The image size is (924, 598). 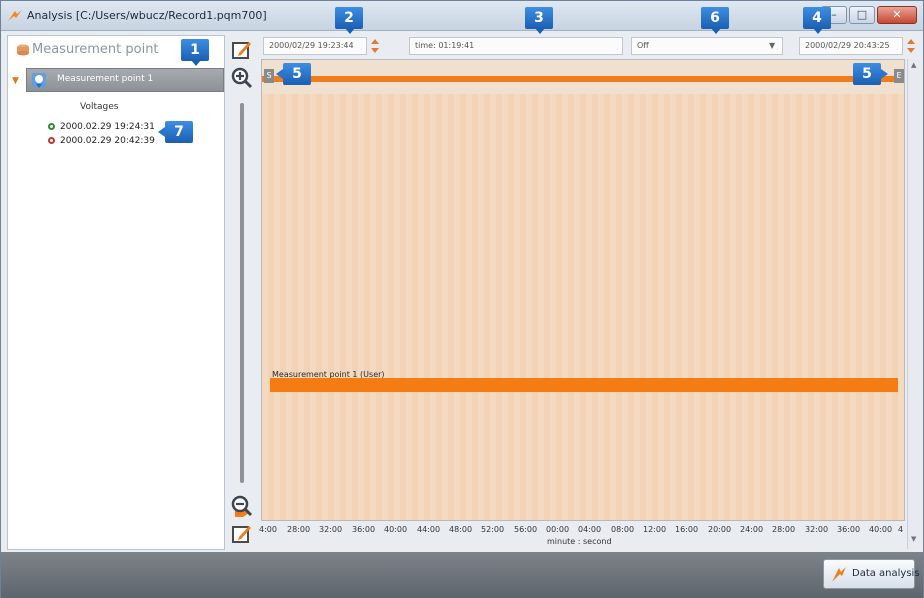 I want to click on mode-select: Off, so click(x=707, y=46).